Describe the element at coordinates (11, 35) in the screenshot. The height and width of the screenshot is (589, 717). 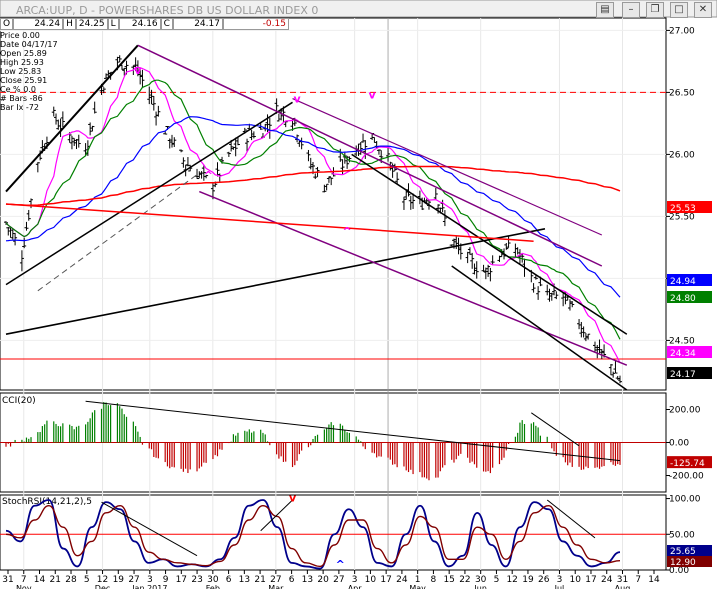
I see `data-box-label: Price` at that location.